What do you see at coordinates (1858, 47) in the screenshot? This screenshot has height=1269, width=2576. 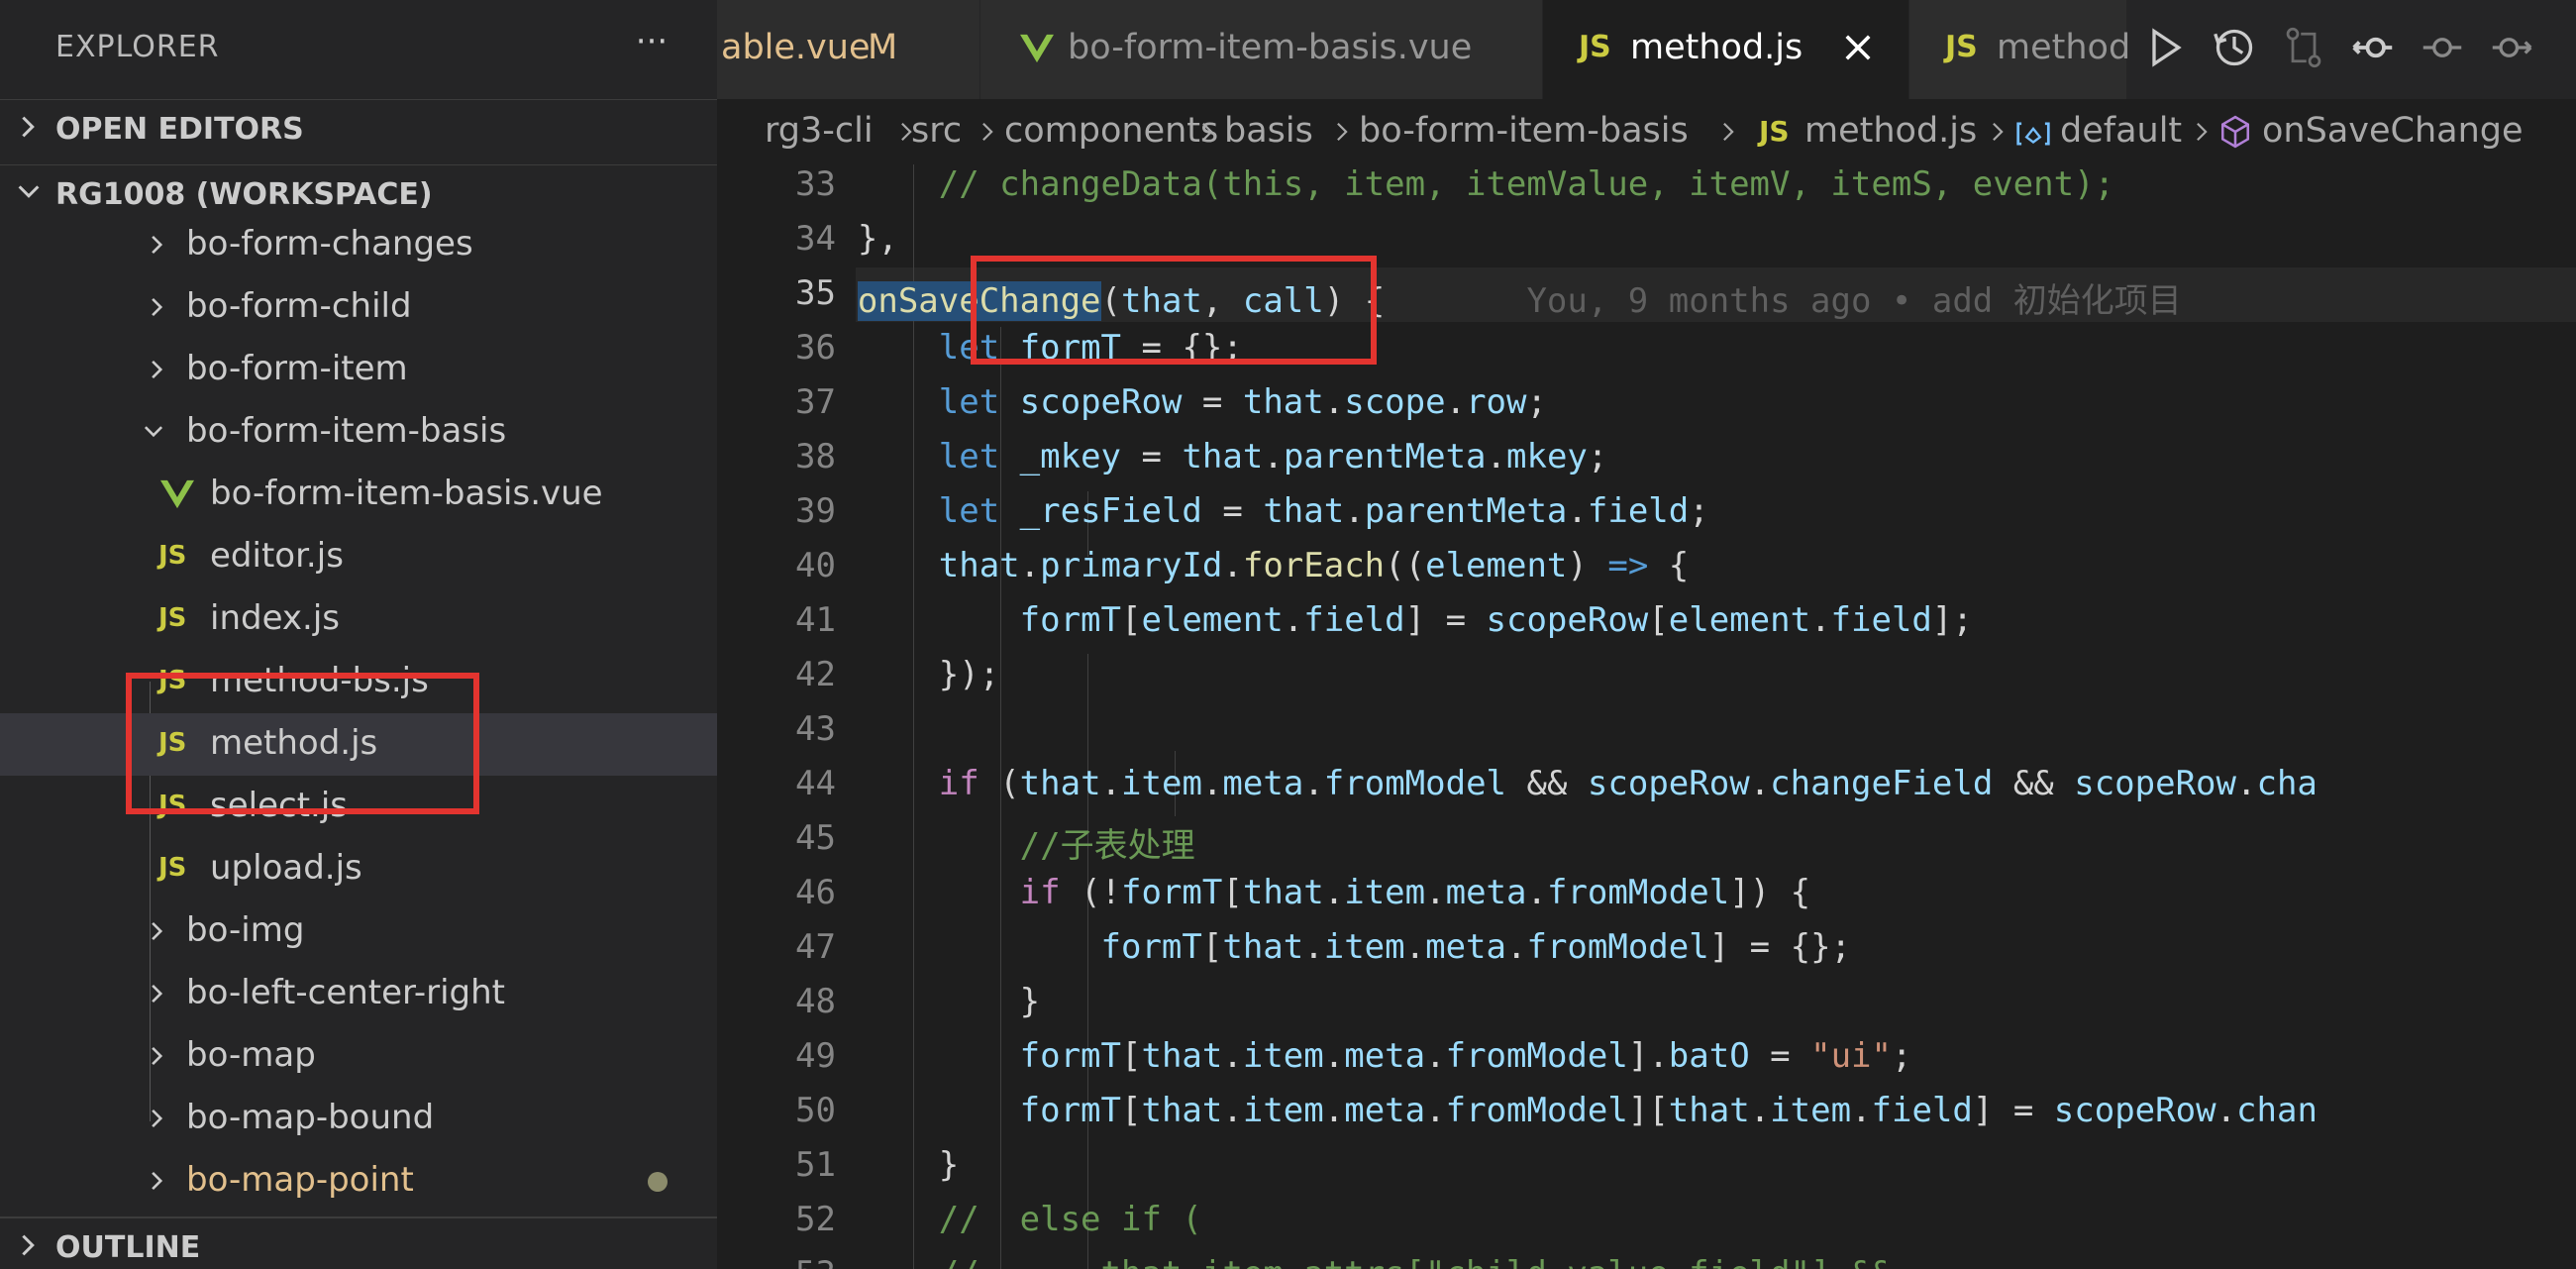 I see `close-icon` at bounding box center [1858, 47].